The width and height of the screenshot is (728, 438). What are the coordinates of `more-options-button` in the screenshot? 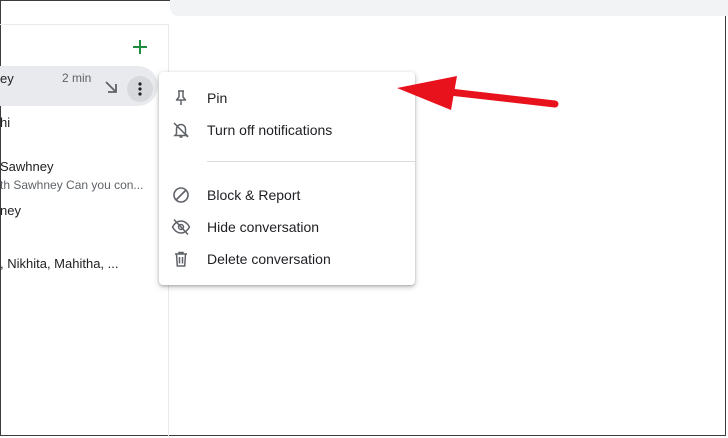 It's located at (140, 89).